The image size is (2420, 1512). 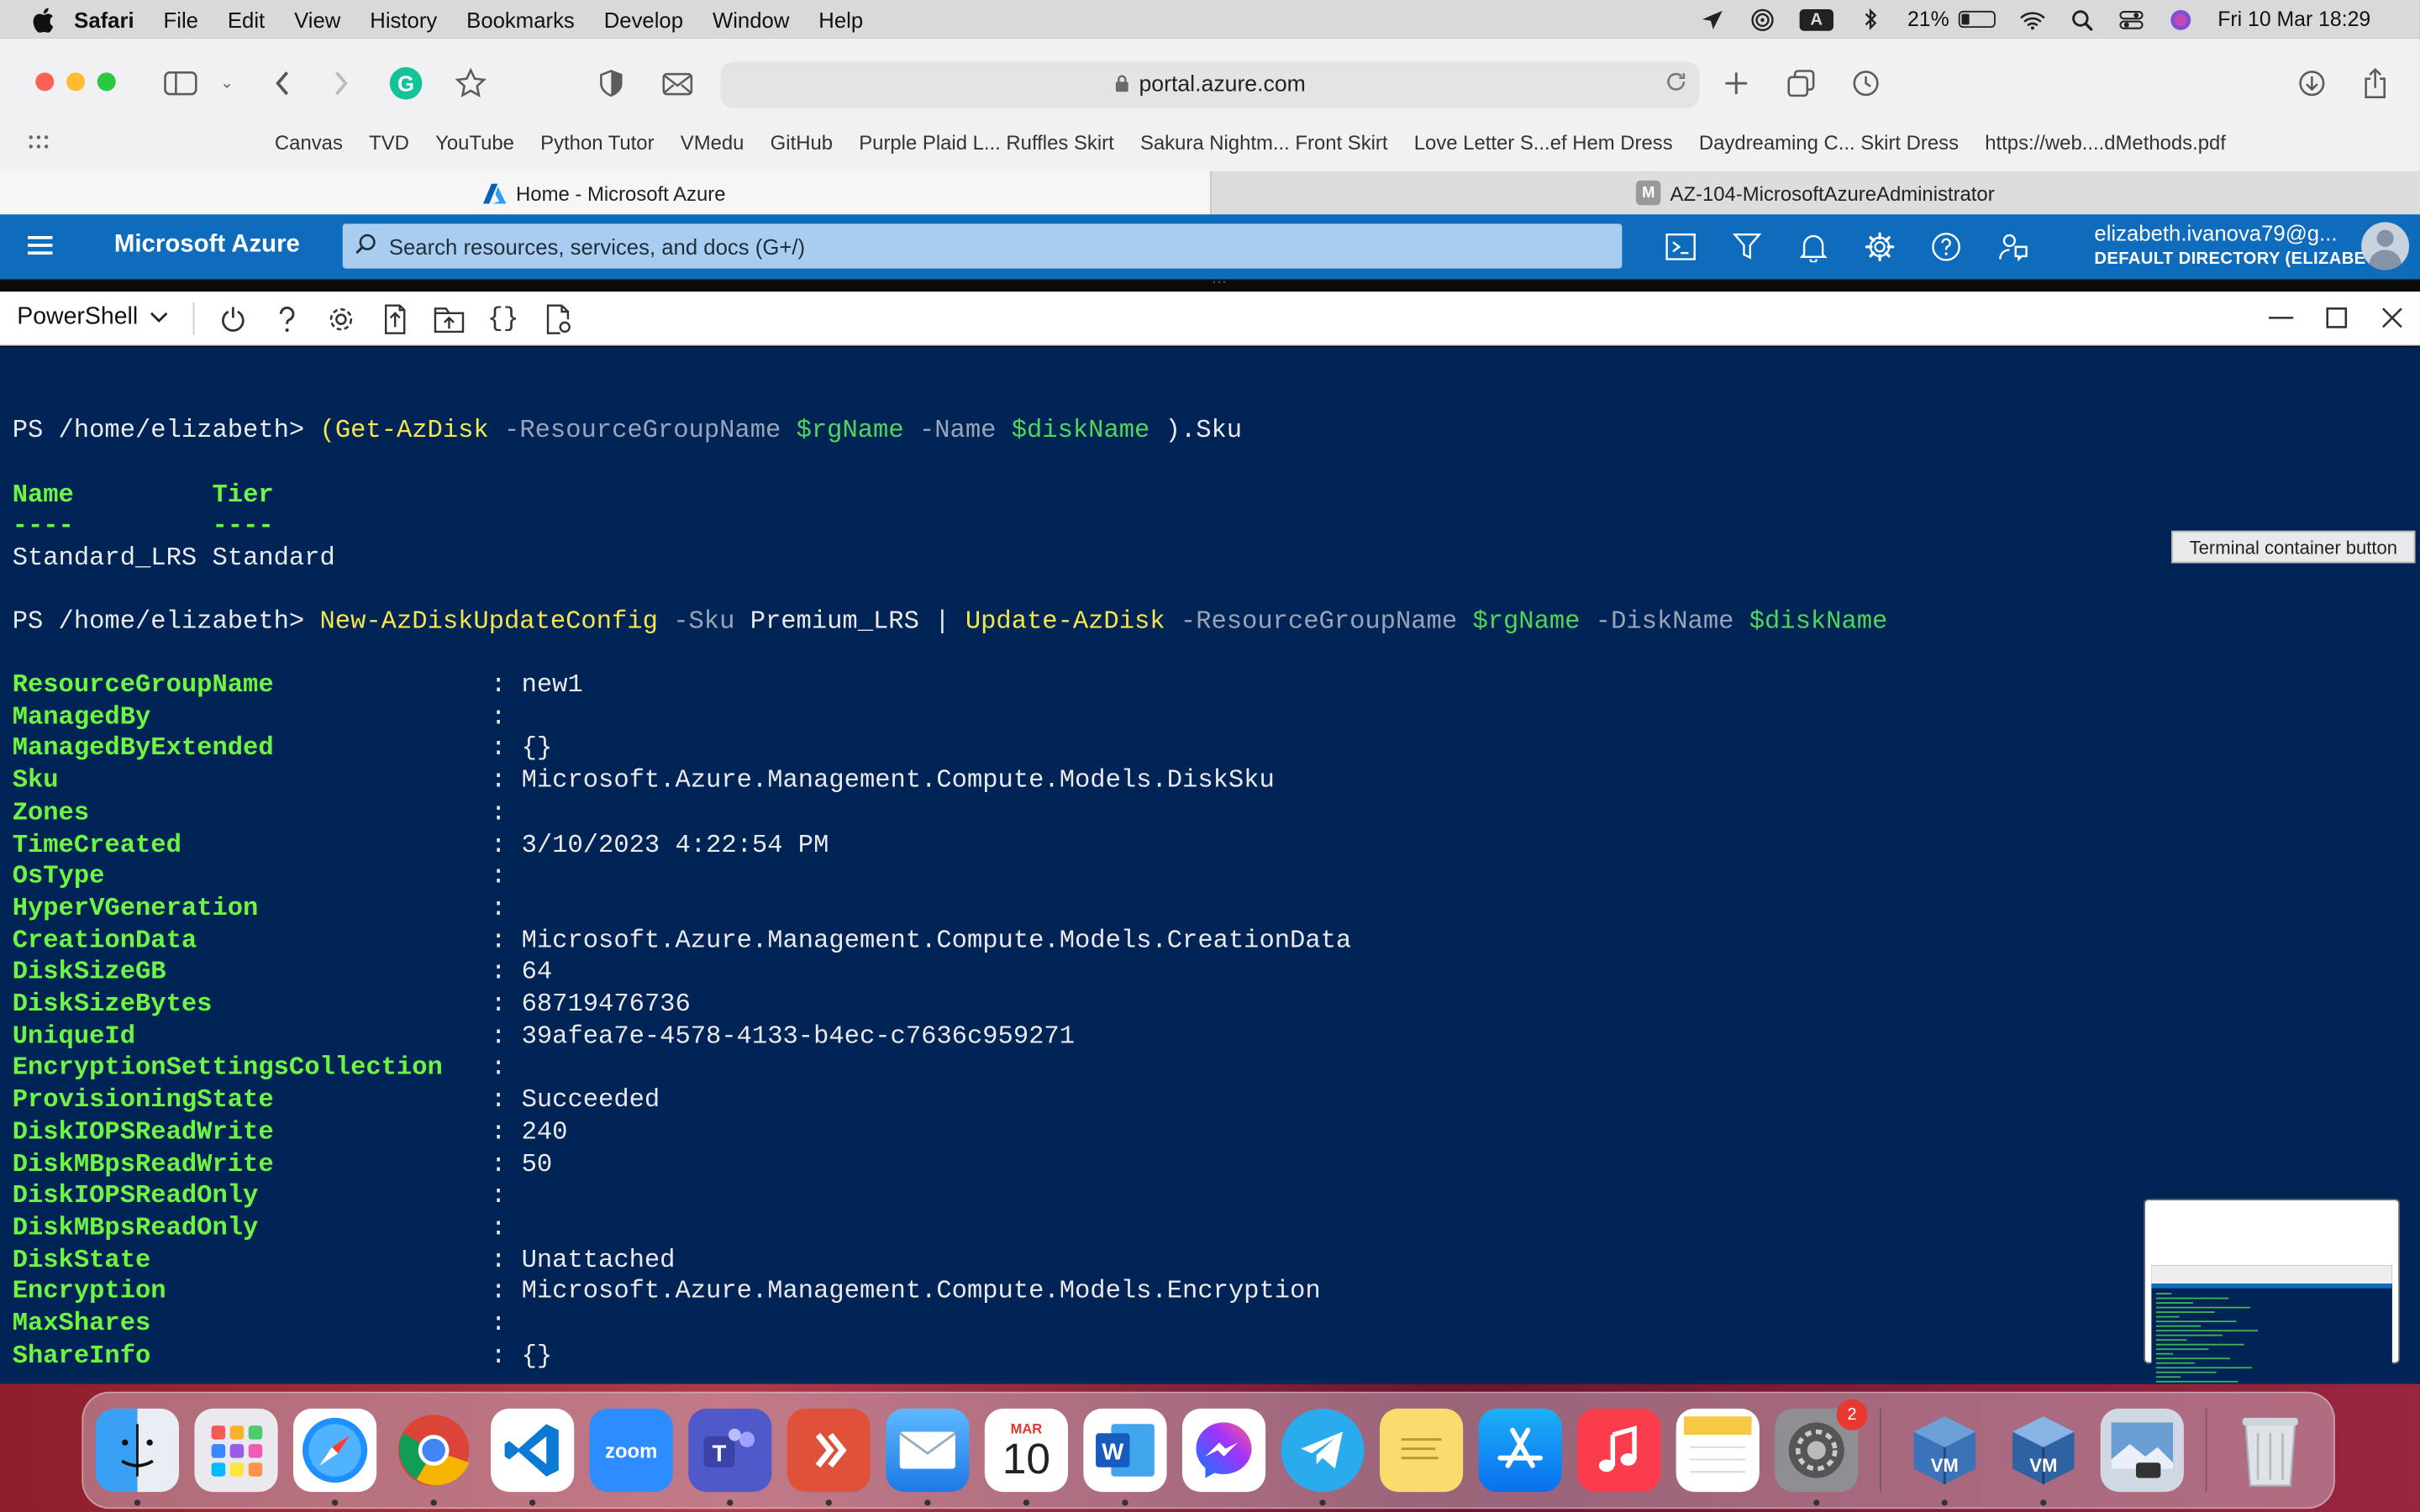 I want to click on property-key: MaxShares, so click(x=81, y=1323).